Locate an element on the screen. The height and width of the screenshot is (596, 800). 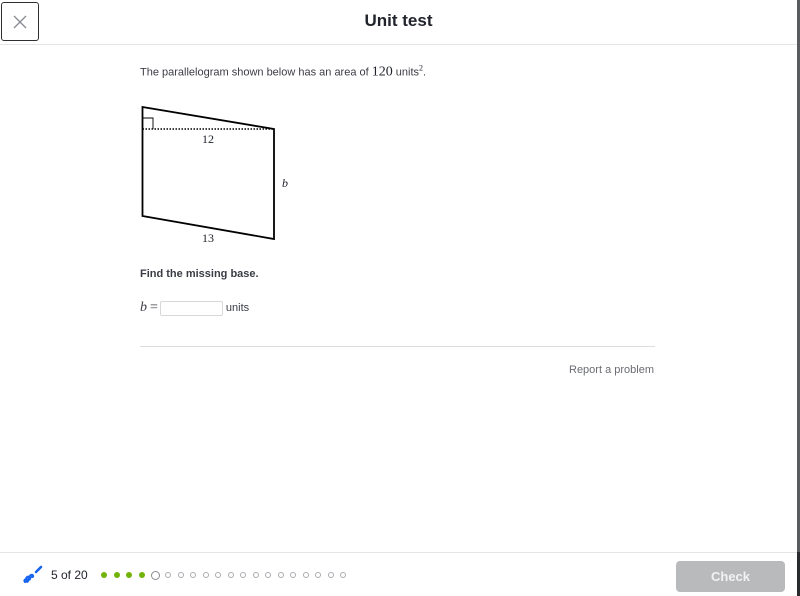
height-label: 12 is located at coordinates (208, 139).